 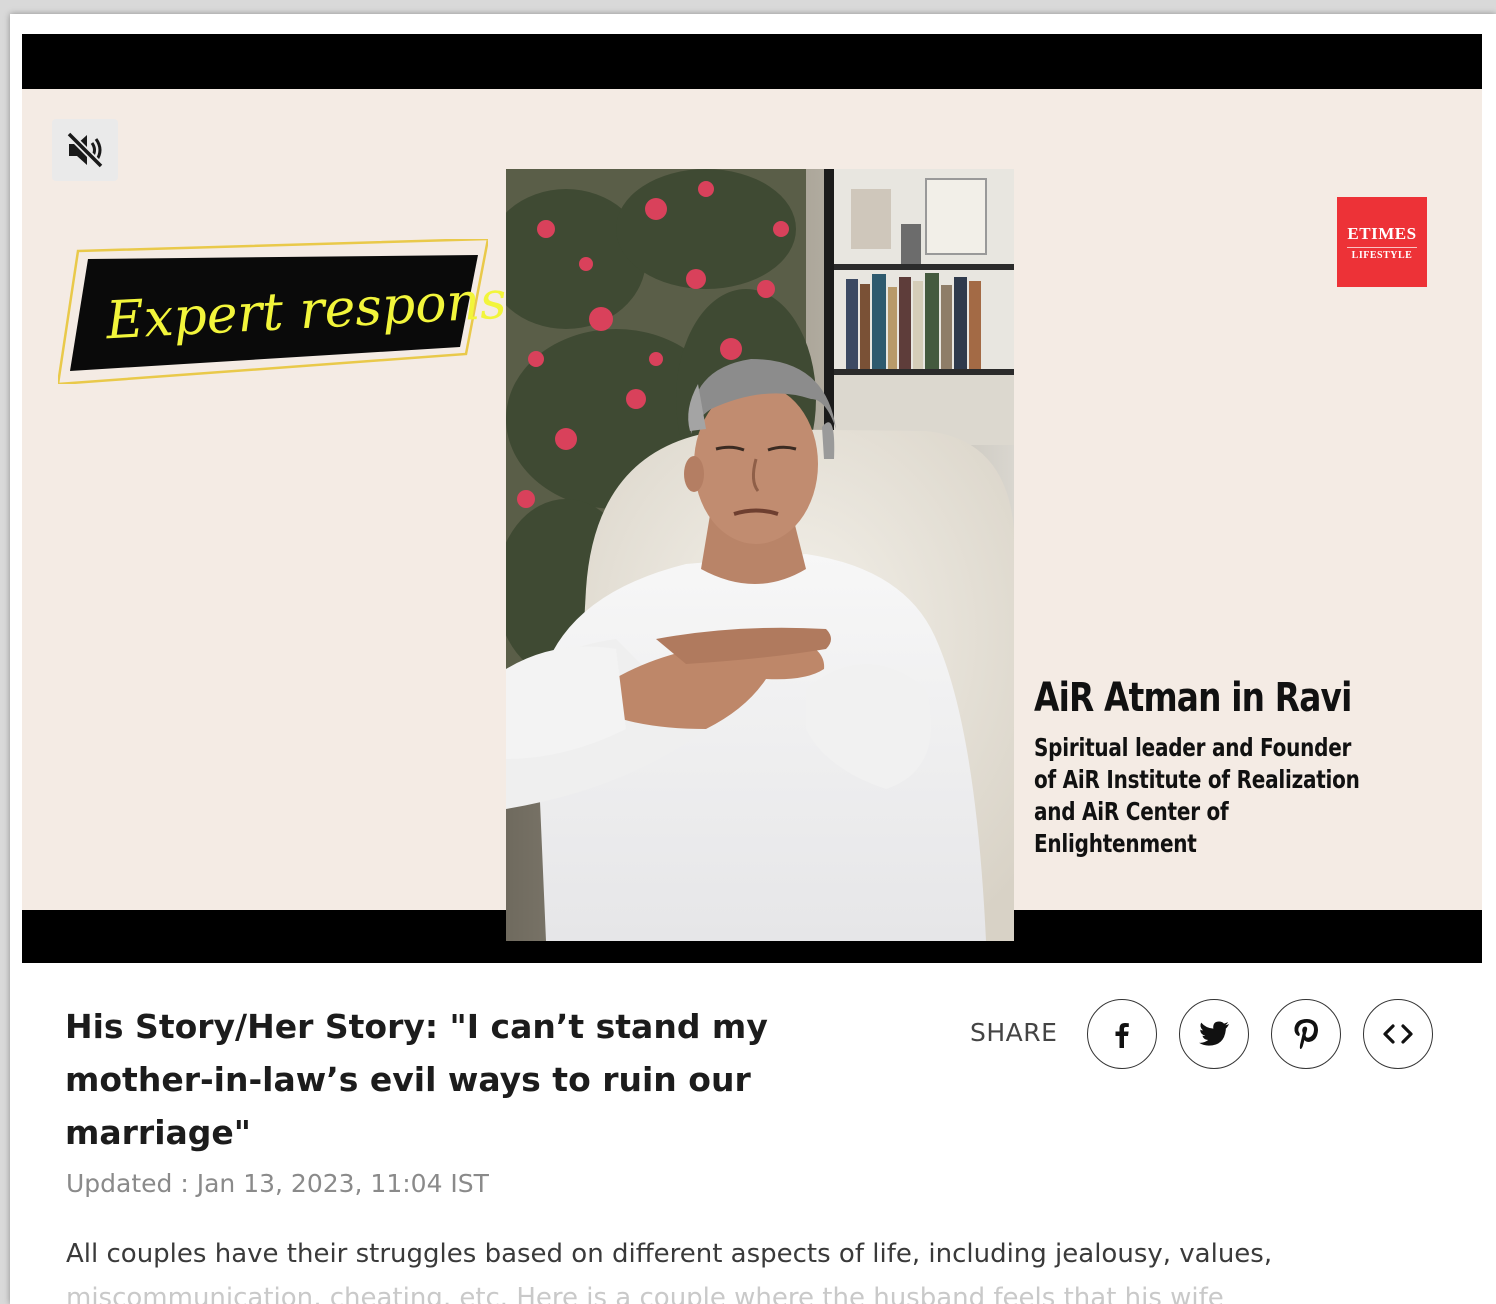 What do you see at coordinates (1014, 1032) in the screenshot?
I see `share-label: SHARE` at bounding box center [1014, 1032].